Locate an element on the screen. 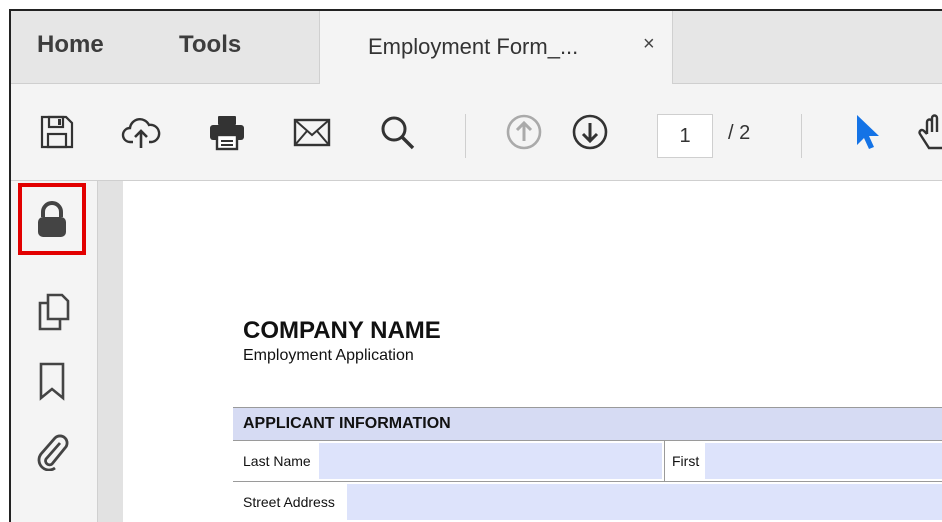 This screenshot has width=942, height=522. email-icon is located at coordinates (312, 132).